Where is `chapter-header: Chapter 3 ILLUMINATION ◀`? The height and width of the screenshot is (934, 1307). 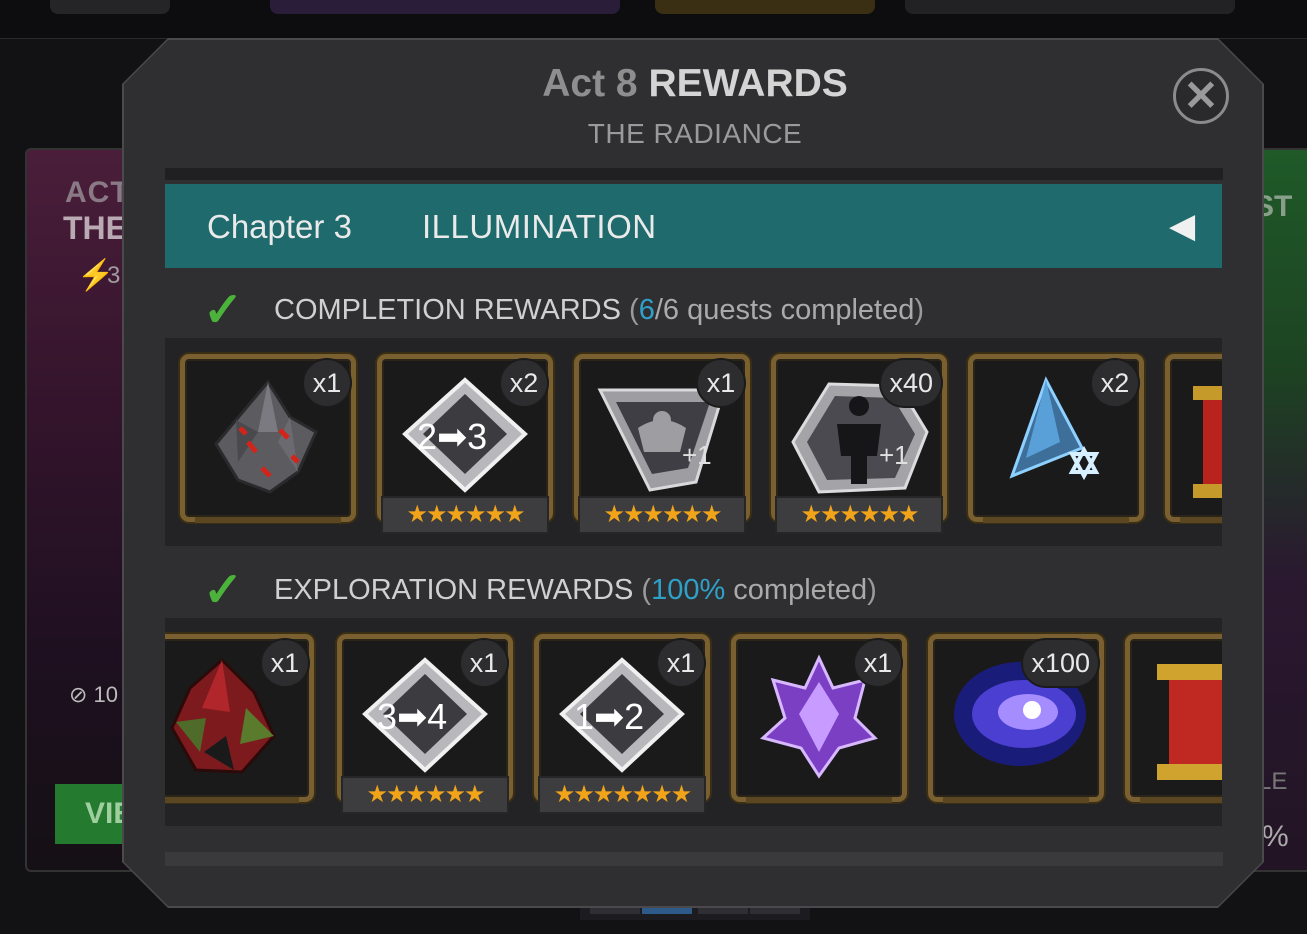
chapter-header: Chapter 3 ILLUMINATION ◀ is located at coordinates (693, 226).